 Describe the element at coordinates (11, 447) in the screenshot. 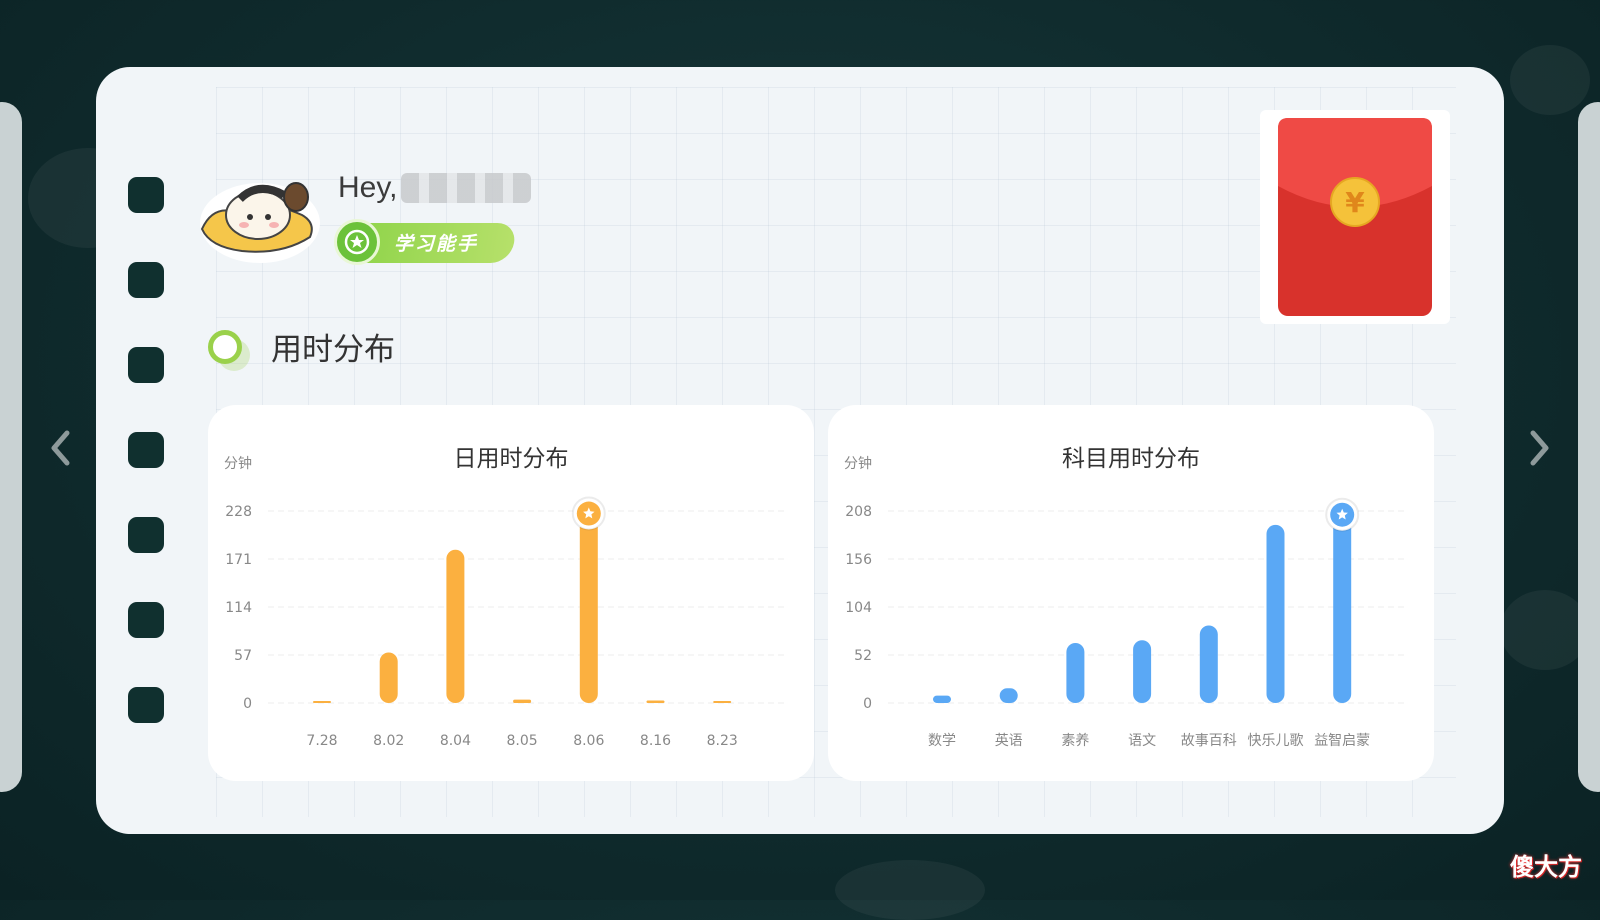

I see `previous-card-peek` at that location.